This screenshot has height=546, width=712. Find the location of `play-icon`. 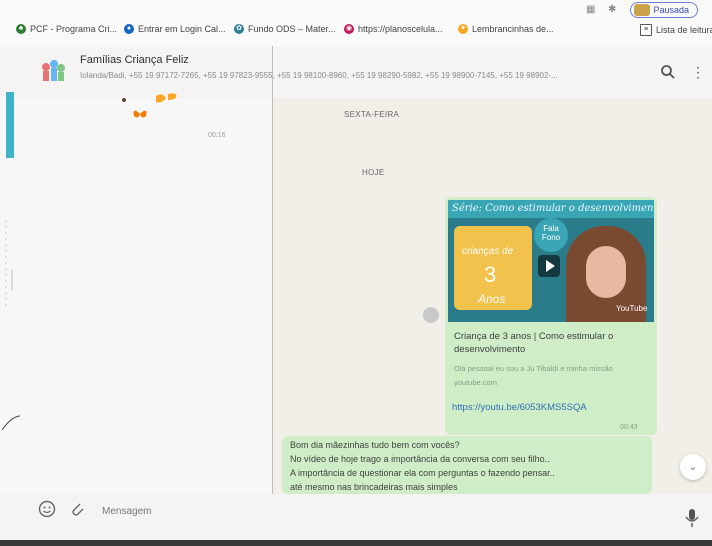

play-icon is located at coordinates (549, 266).